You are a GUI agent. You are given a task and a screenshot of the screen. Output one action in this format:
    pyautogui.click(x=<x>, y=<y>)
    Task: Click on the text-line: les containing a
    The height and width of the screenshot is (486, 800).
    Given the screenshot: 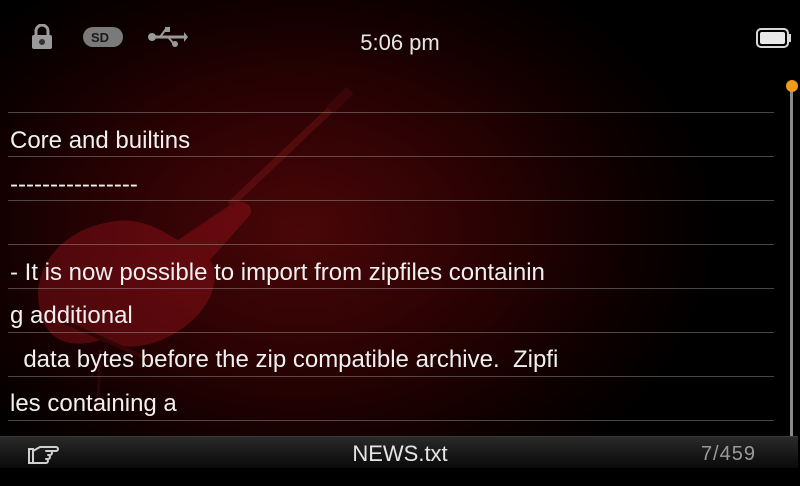 What is the action you would take?
    pyautogui.click(x=93, y=403)
    